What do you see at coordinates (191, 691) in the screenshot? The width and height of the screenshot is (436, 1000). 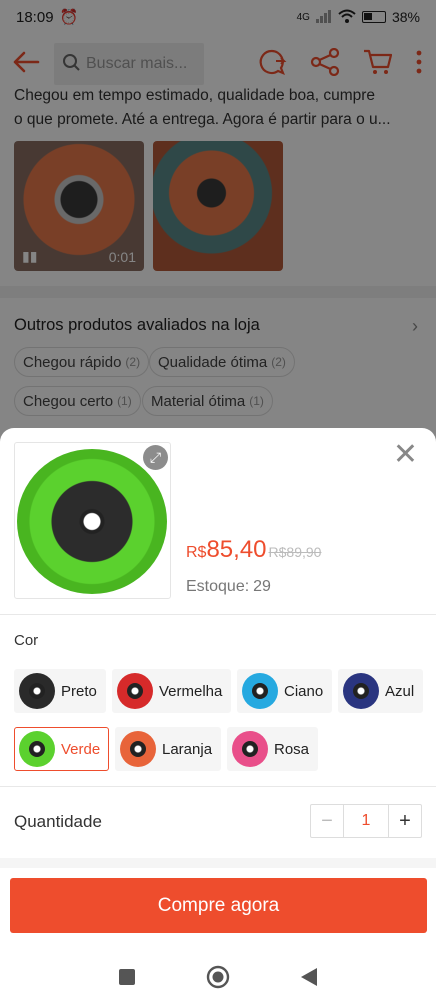 I see `option-label: Vermelha` at bounding box center [191, 691].